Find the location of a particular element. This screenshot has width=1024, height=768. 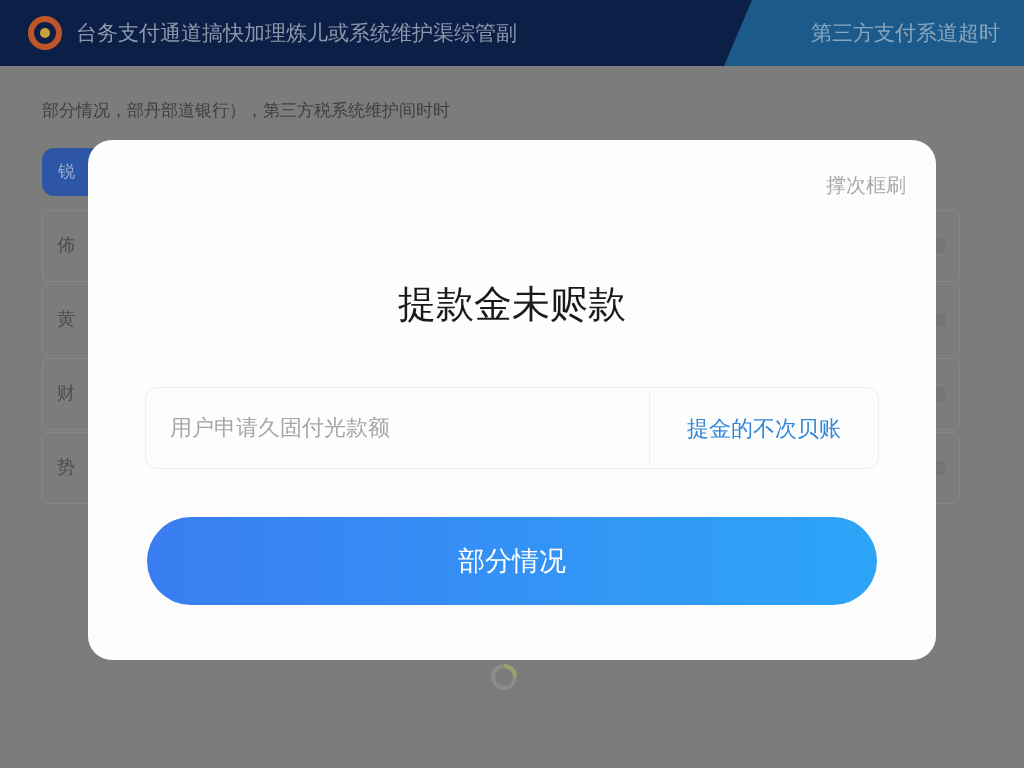

amount-input: 用户申请久固付光款额 is located at coordinates (397, 428).